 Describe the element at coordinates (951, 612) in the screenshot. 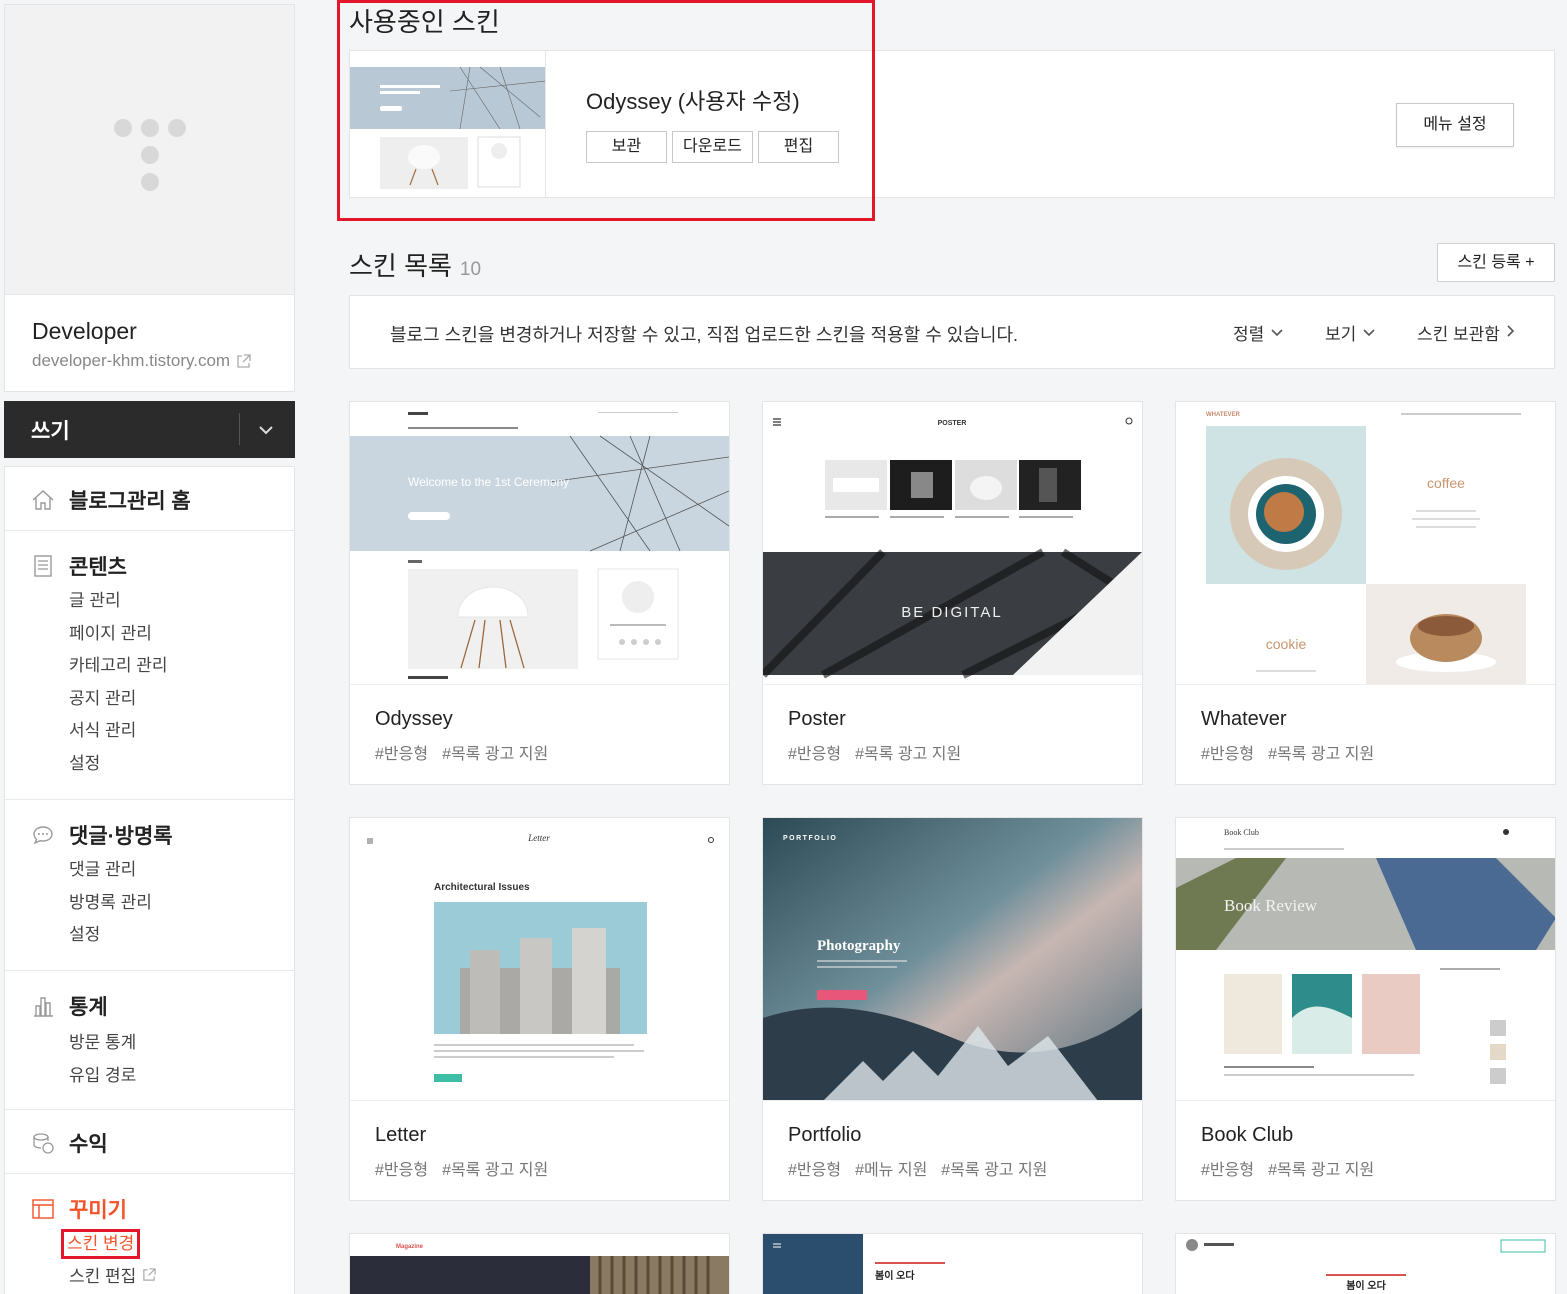

I see `thumb-hero-text: BE DIGITAL` at that location.